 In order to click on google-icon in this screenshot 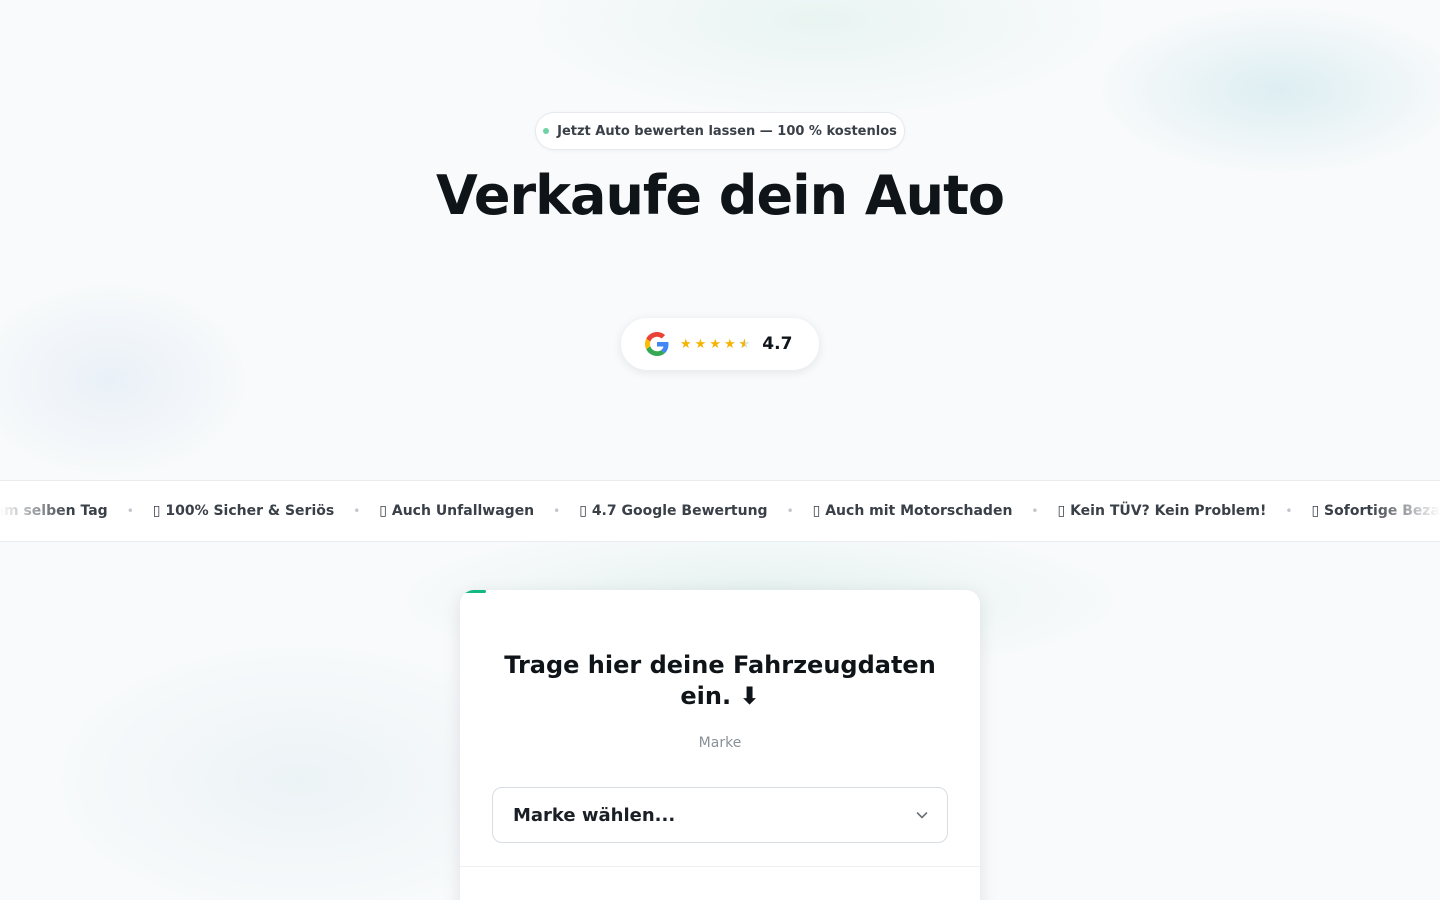, I will do `click(657, 344)`.